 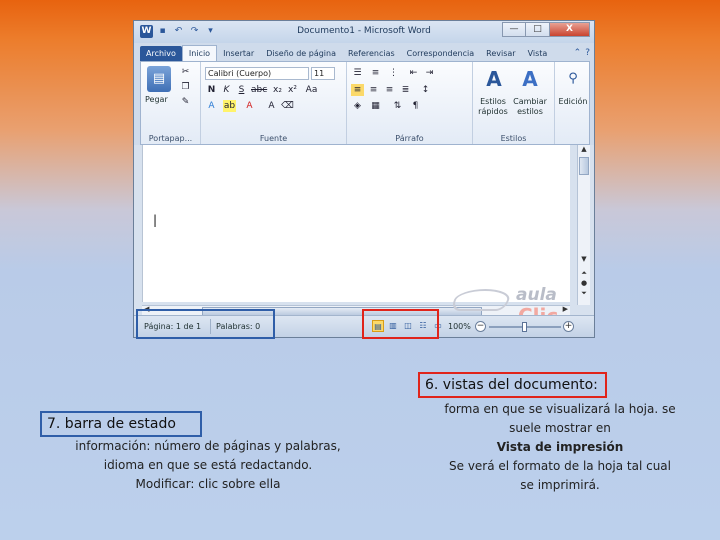 What do you see at coordinates (211, 106) in the screenshot?
I see `text-effects-icon: A` at bounding box center [211, 106].